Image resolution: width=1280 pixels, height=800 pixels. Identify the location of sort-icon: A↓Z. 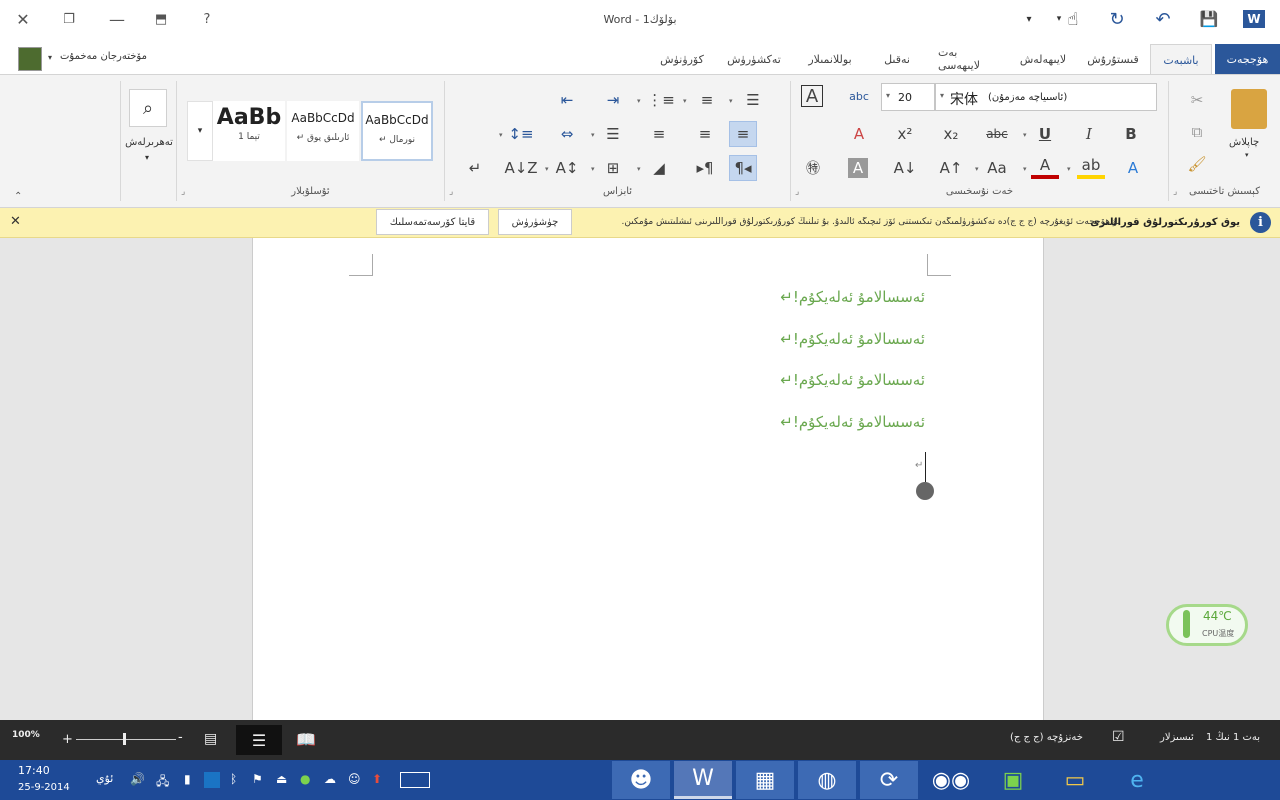
(520, 168).